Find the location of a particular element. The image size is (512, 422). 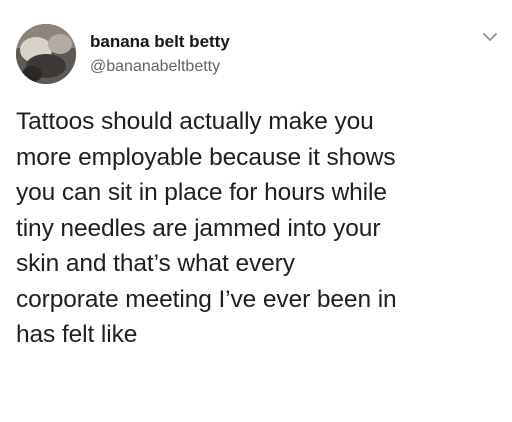

avatar is located at coordinates (46, 54).